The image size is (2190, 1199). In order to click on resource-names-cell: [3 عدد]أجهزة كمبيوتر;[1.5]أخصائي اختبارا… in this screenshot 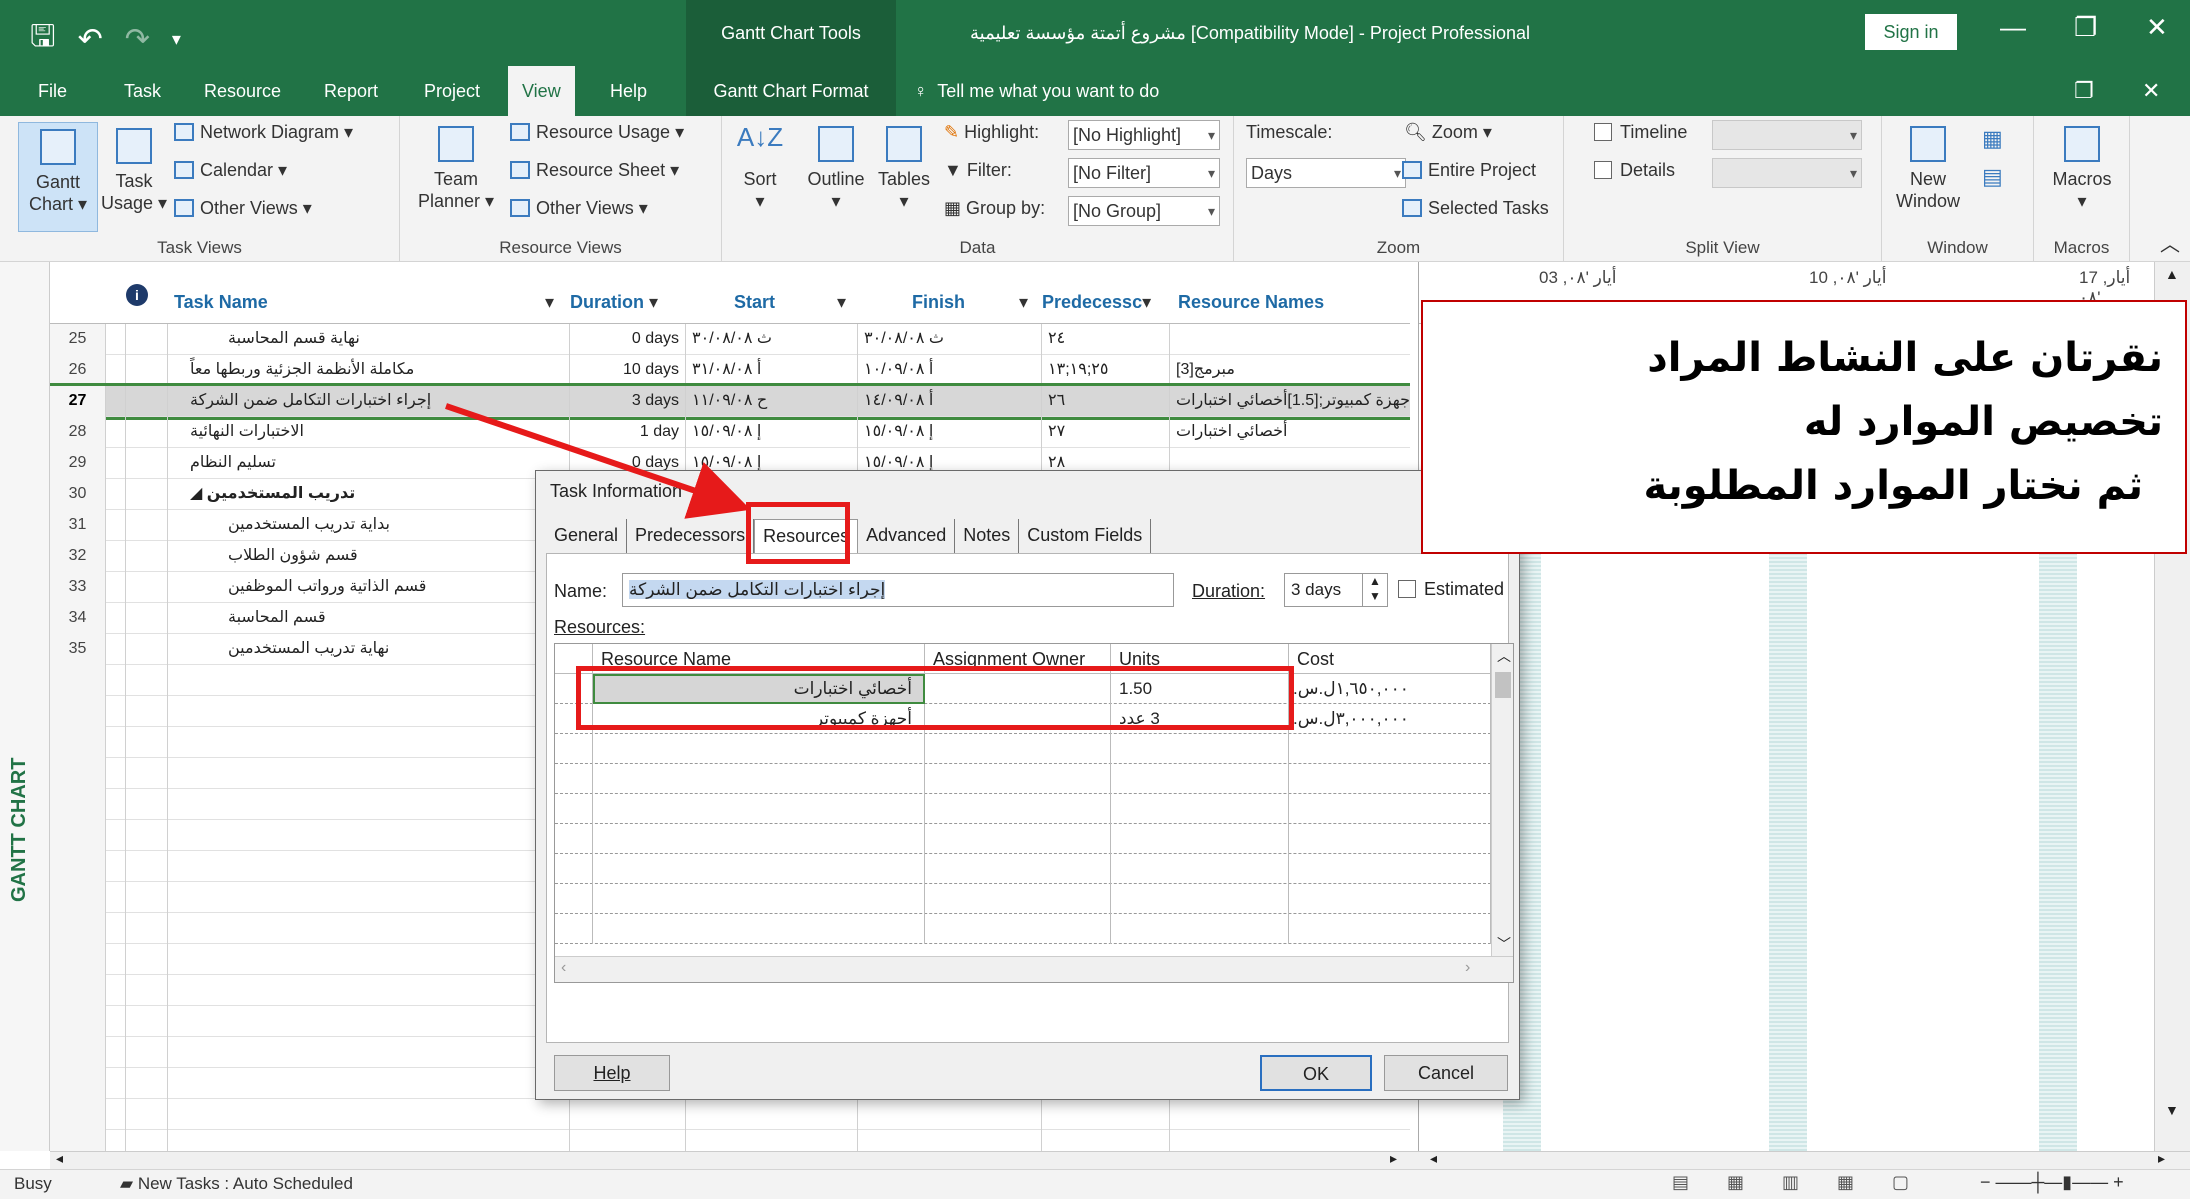, I will do `click(1290, 401)`.